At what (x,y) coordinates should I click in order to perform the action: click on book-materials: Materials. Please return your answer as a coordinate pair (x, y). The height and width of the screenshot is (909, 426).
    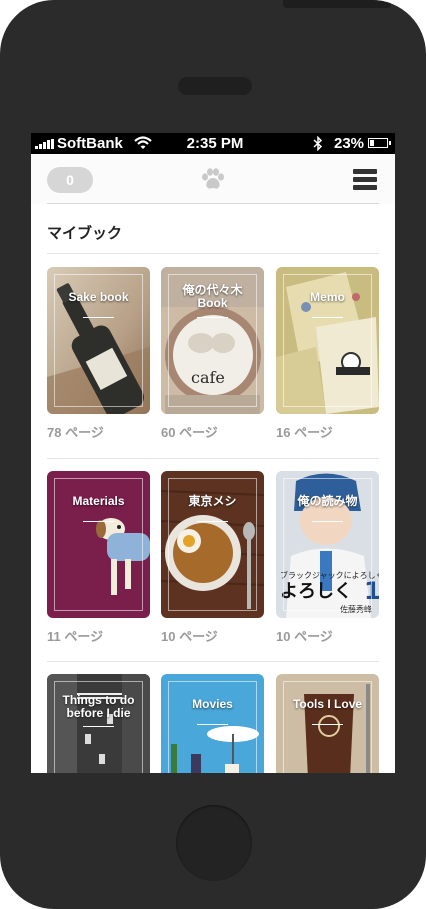
    Looking at the image, I should click on (98, 544).